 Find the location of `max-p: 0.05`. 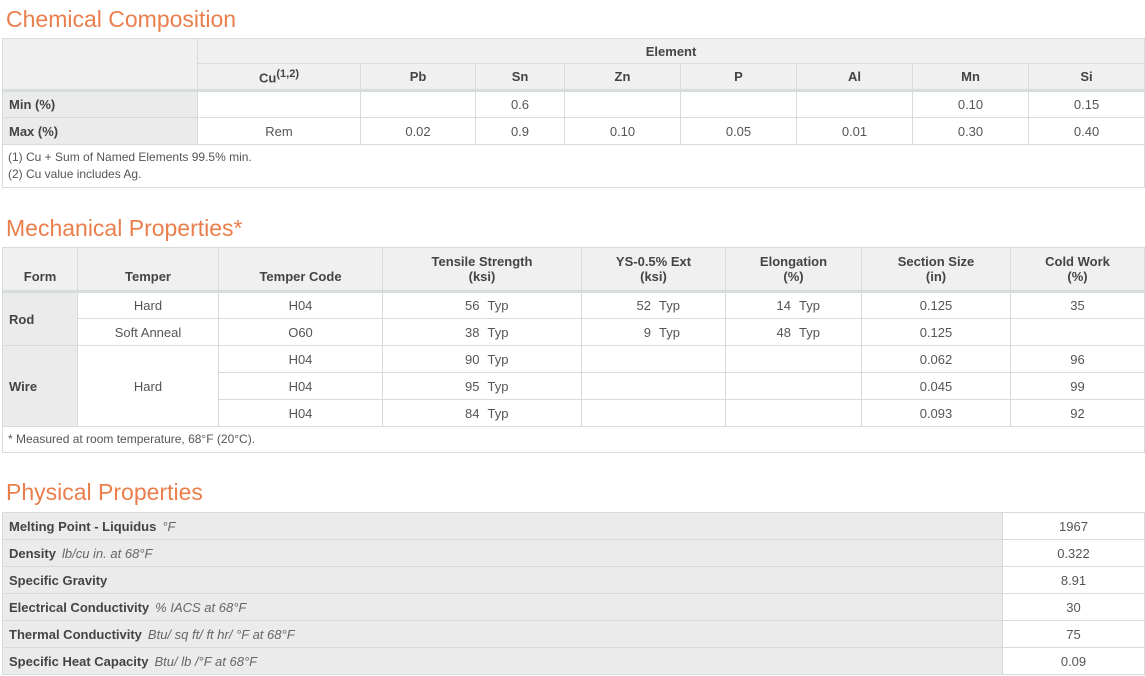

max-p: 0.05 is located at coordinates (738, 131).